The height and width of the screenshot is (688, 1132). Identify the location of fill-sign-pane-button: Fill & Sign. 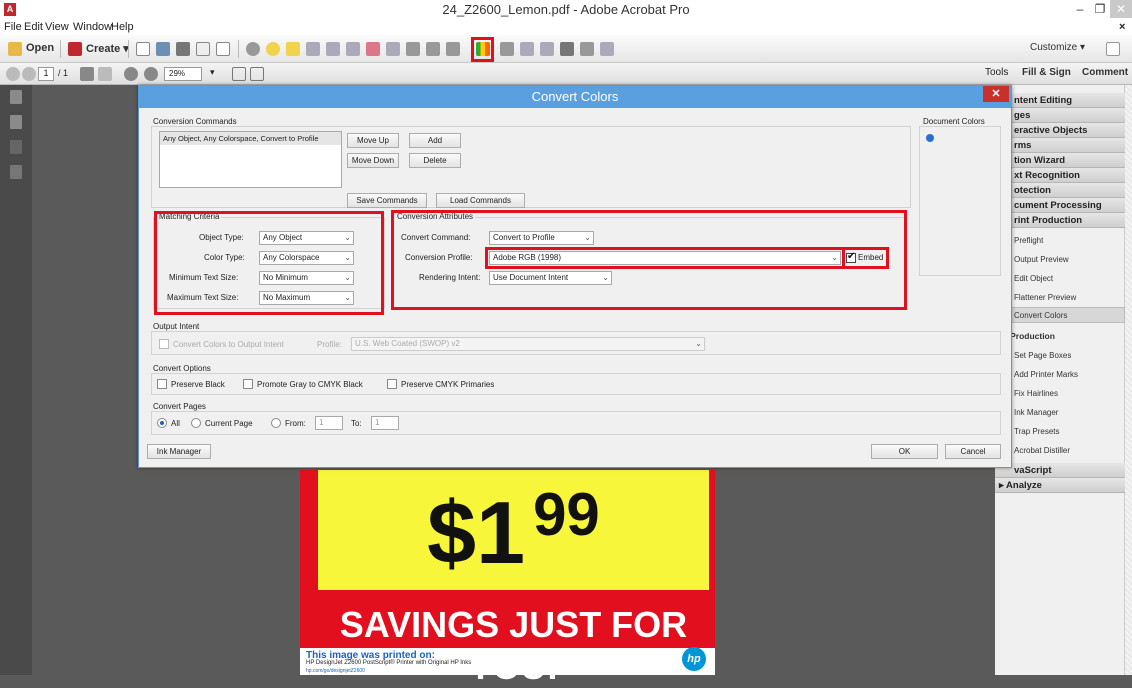
(1046, 72).